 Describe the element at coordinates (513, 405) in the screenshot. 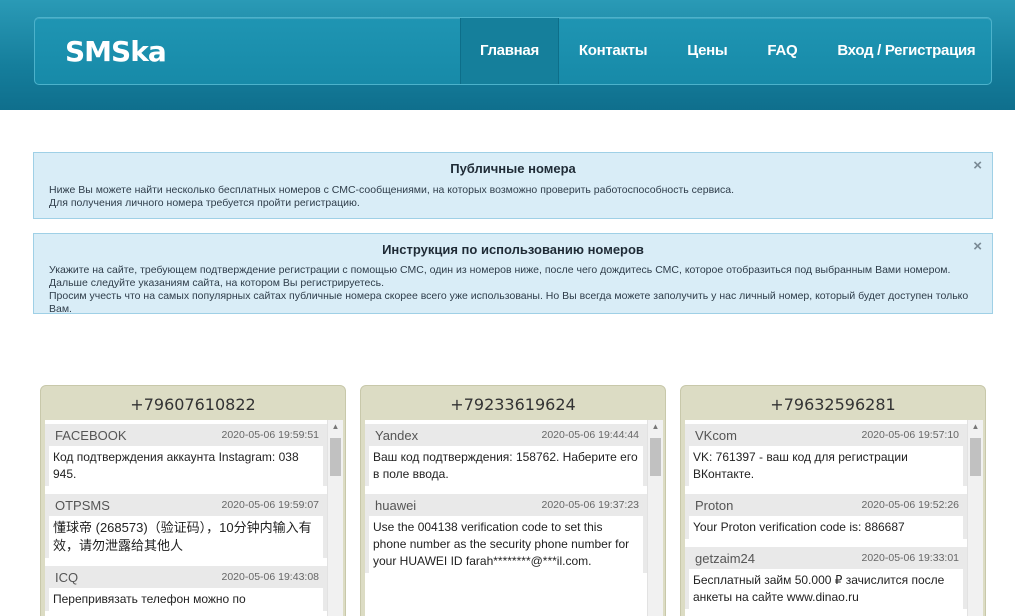

I see `phone-number: +79233619624` at that location.